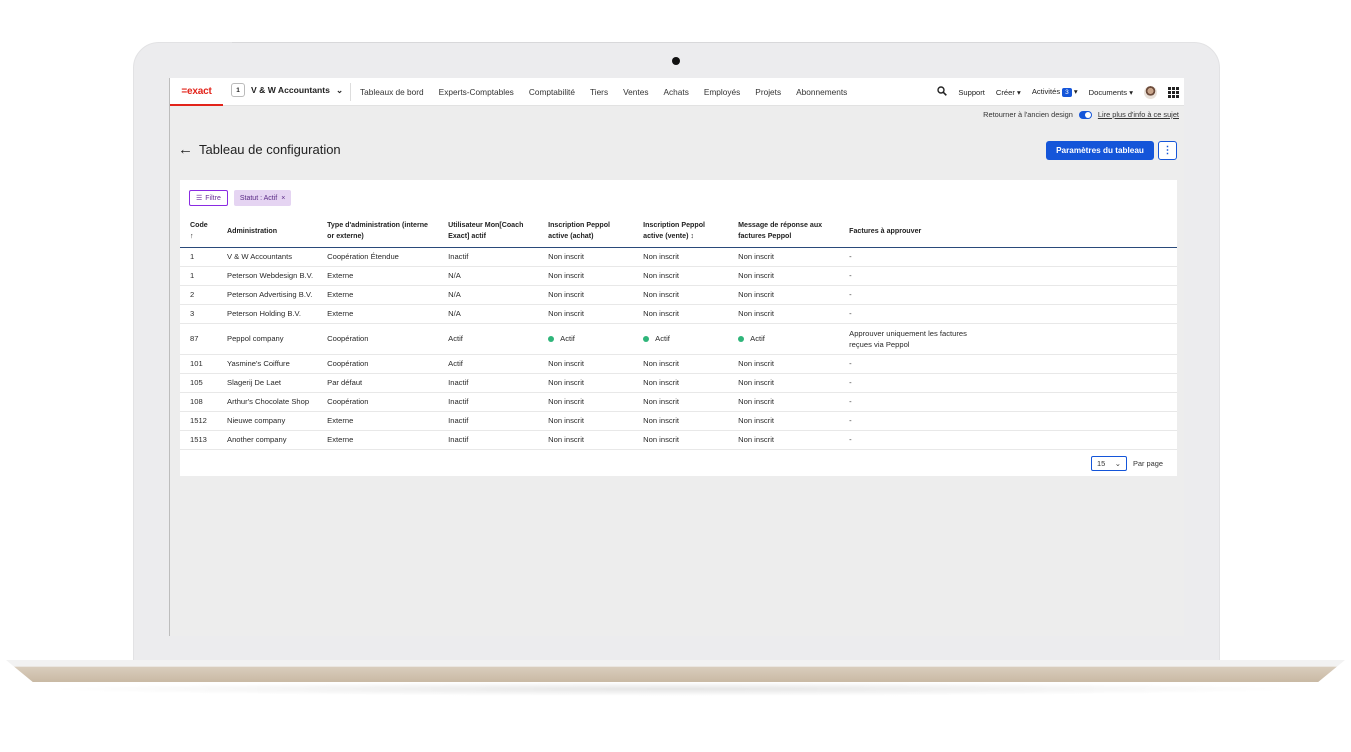 This screenshot has width=1351, height=752. What do you see at coordinates (488, 232) in the screenshot?
I see `header-coach-user: Utilisateur Mon[Coach Exact] actif` at bounding box center [488, 232].